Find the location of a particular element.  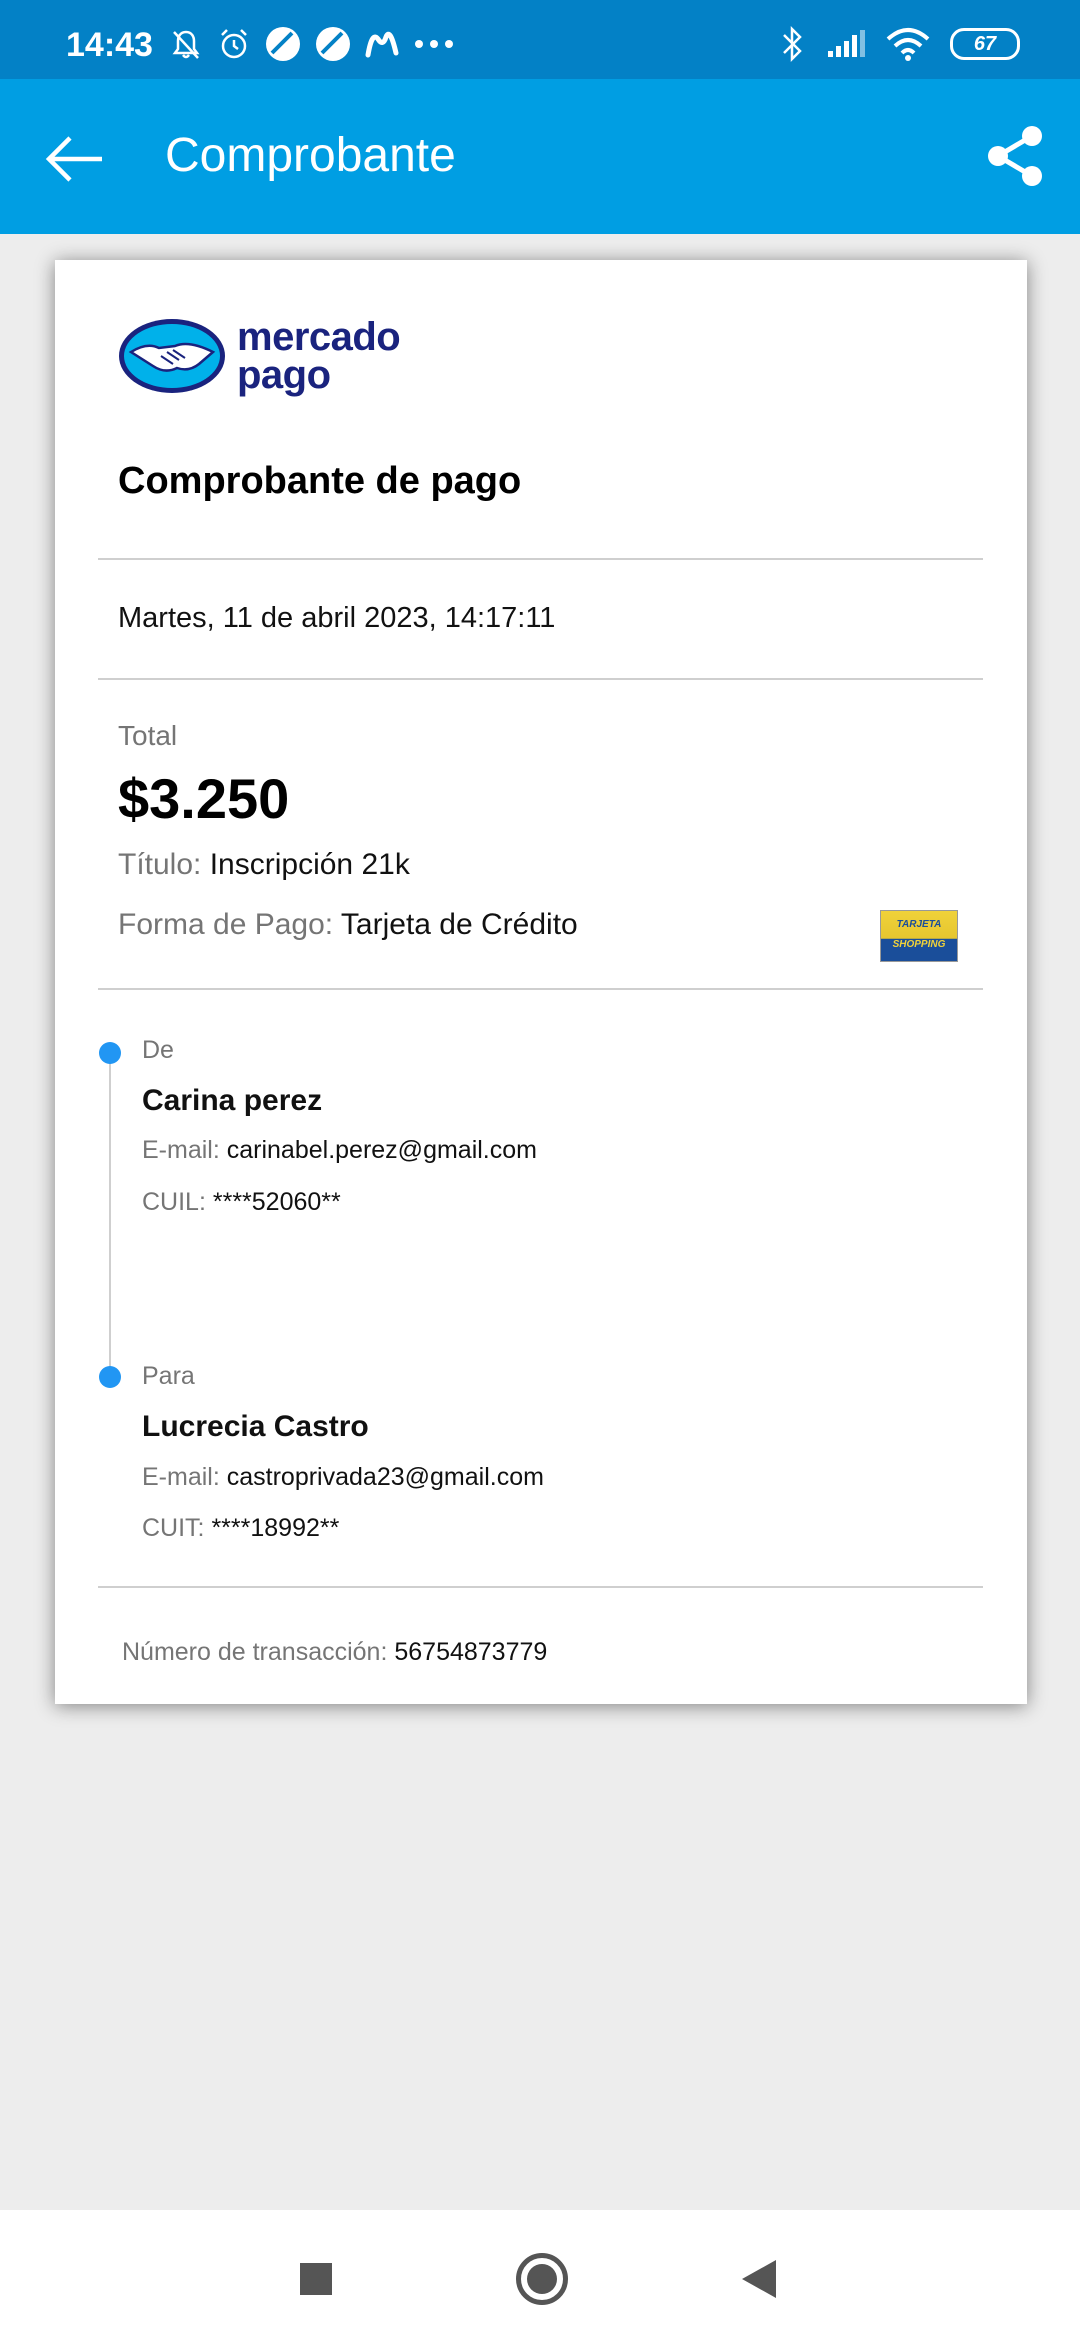

from-name: Carina perez is located at coordinates (232, 1100).